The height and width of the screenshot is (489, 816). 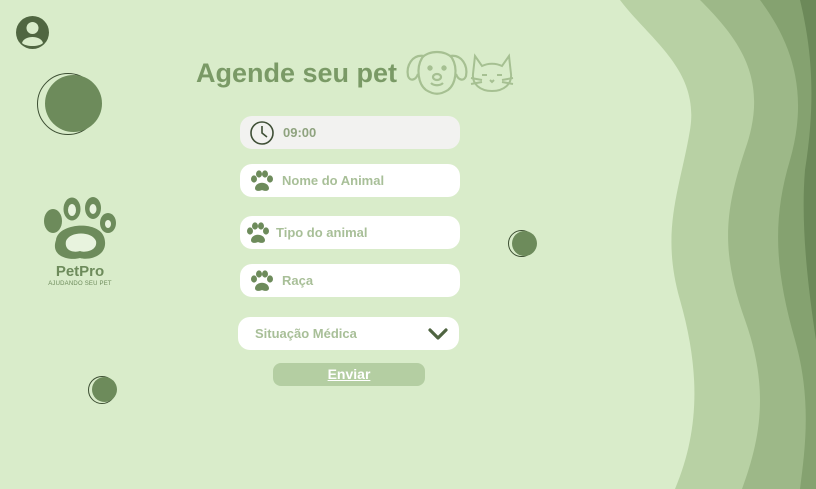 I want to click on paw-logo-icon, so click(x=80, y=227).